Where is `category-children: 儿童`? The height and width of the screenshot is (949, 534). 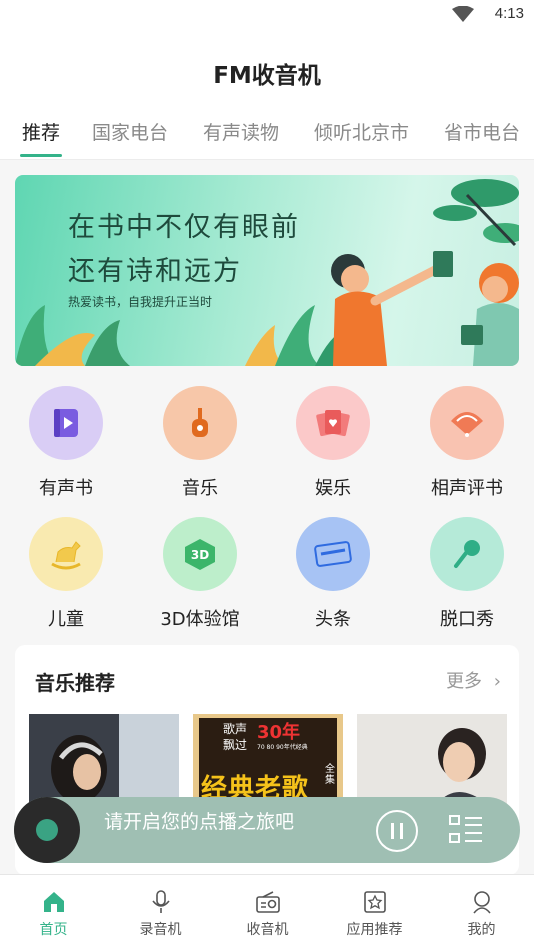 category-children: 儿童 is located at coordinates (66, 574).